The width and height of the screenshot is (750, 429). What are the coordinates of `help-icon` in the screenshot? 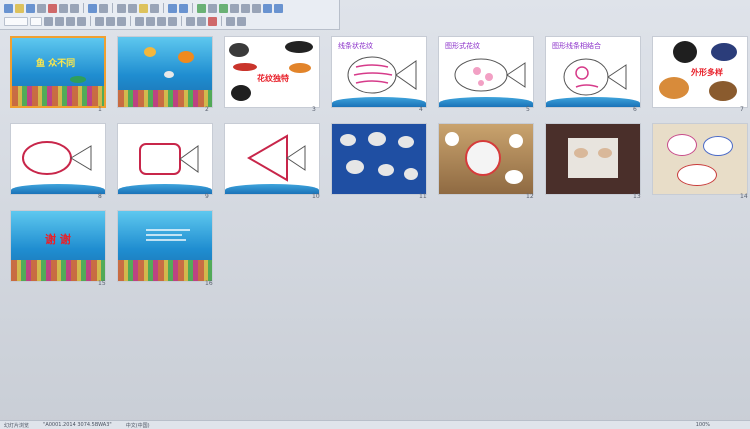 It's located at (278, 8).